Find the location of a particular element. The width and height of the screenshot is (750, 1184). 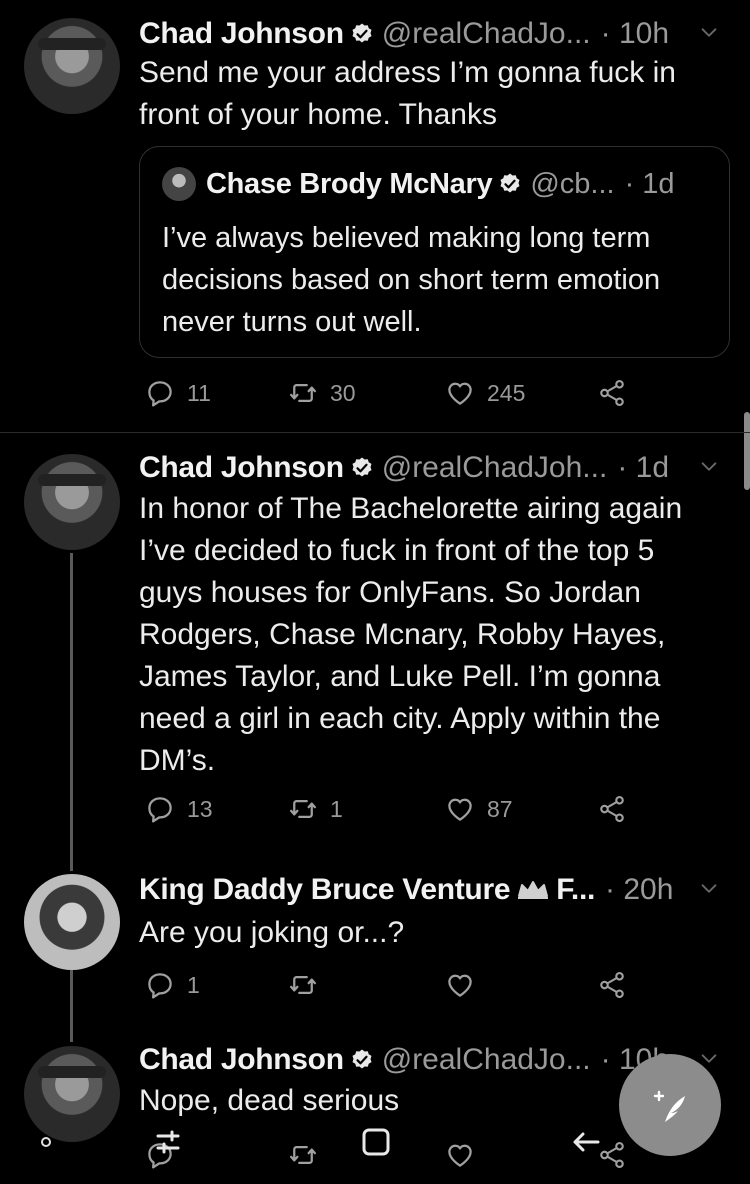

display-name: Chase Brody McNary is located at coordinates (349, 183).